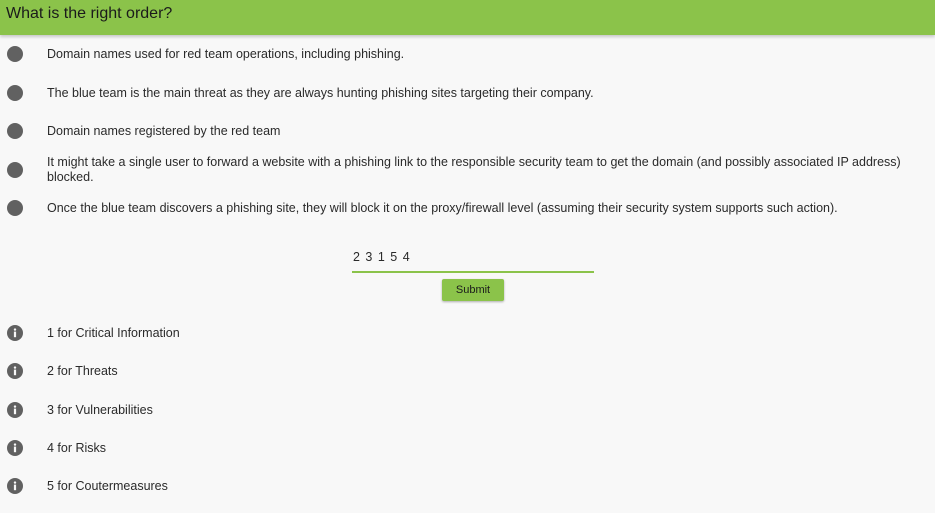  I want to click on hint-text: 3 for Vulnerabilities, so click(100, 410).